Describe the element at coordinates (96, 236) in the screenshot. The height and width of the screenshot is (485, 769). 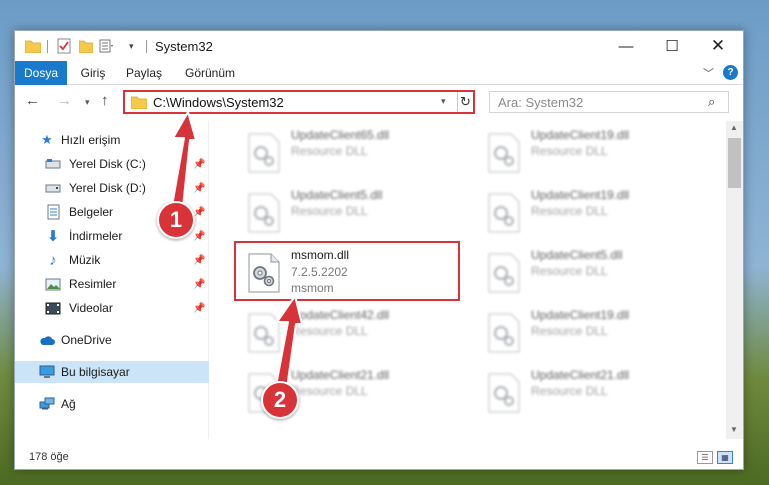
I see `sidebar-item-label: İndirmeler` at that location.